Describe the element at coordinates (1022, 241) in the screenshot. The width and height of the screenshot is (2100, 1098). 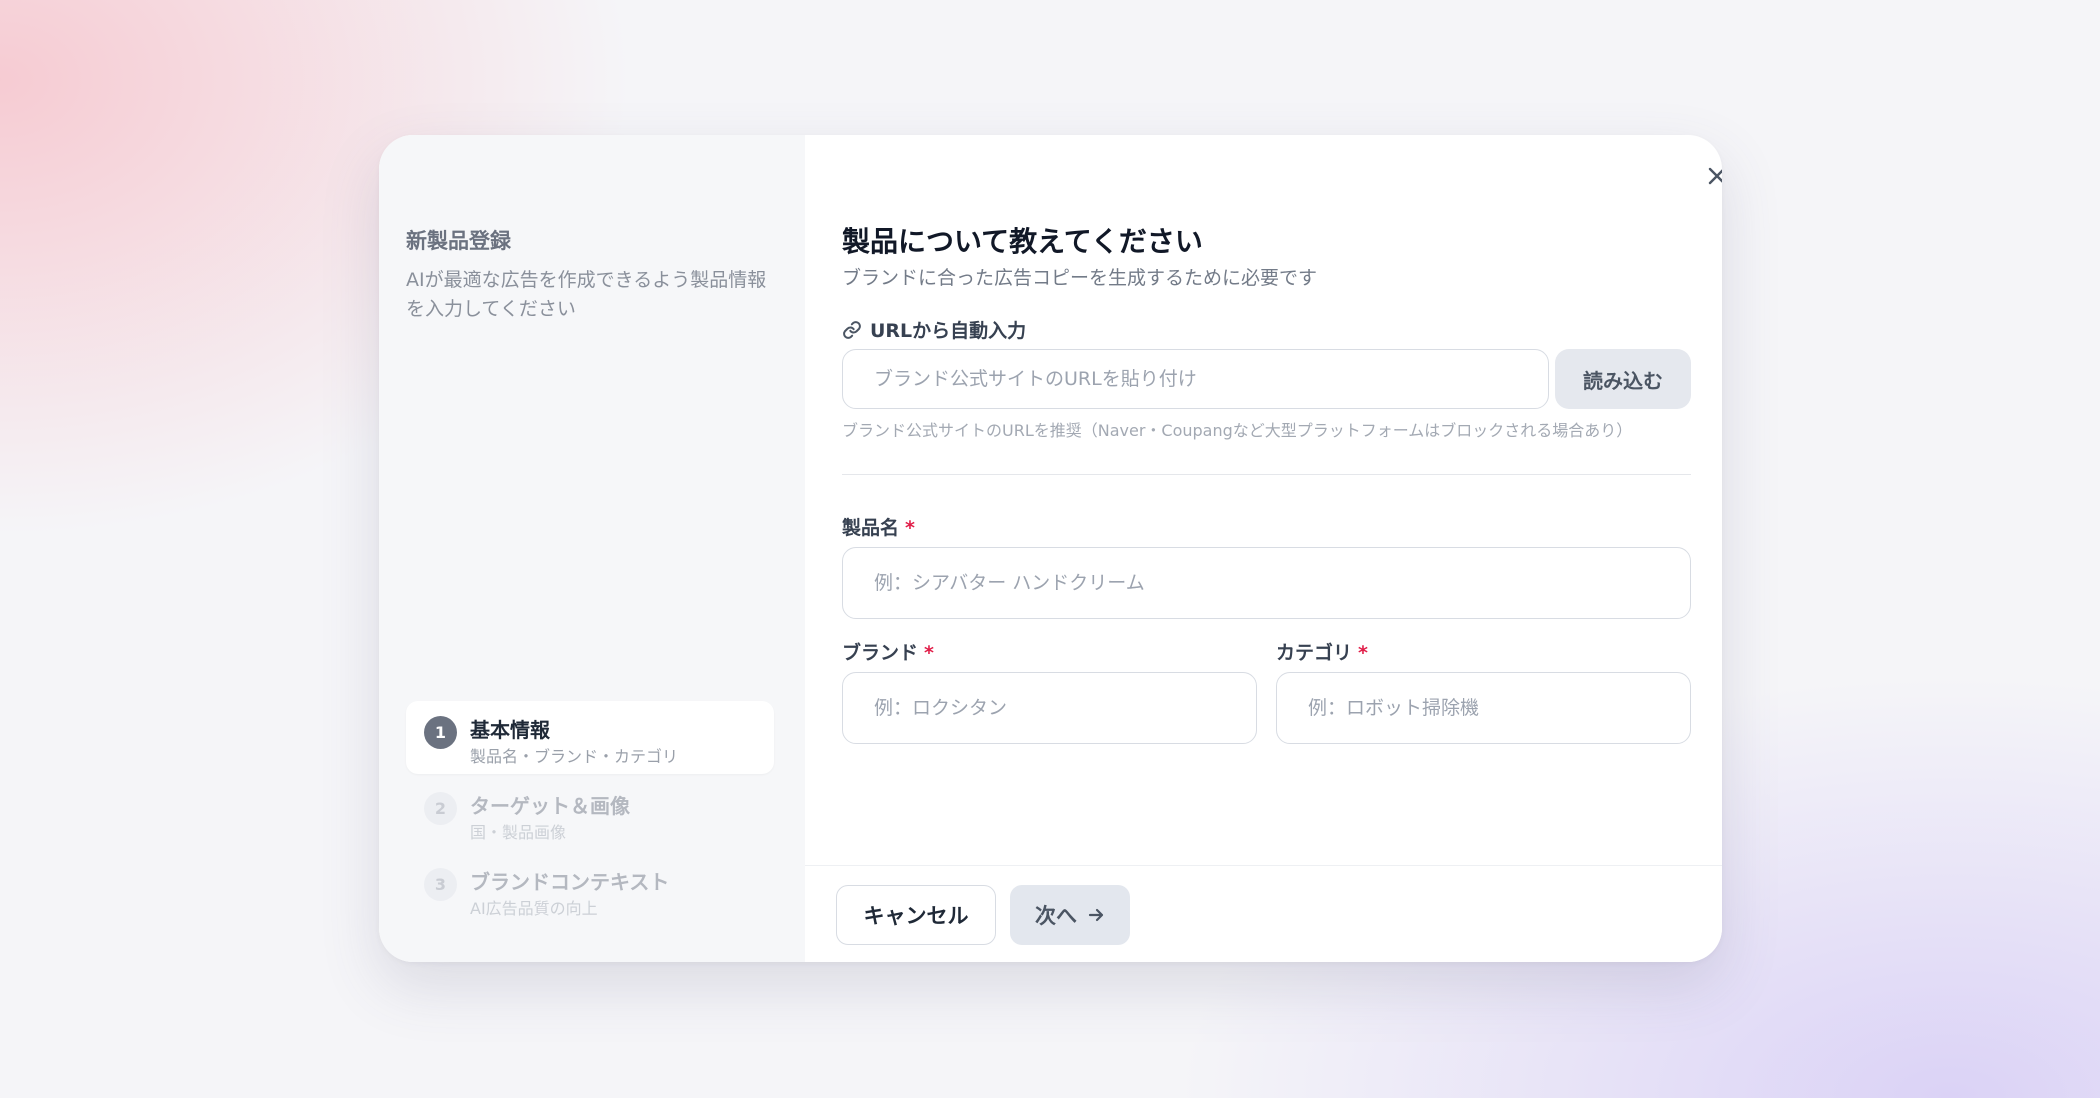
I see `page-title: 製品について教えてください` at that location.